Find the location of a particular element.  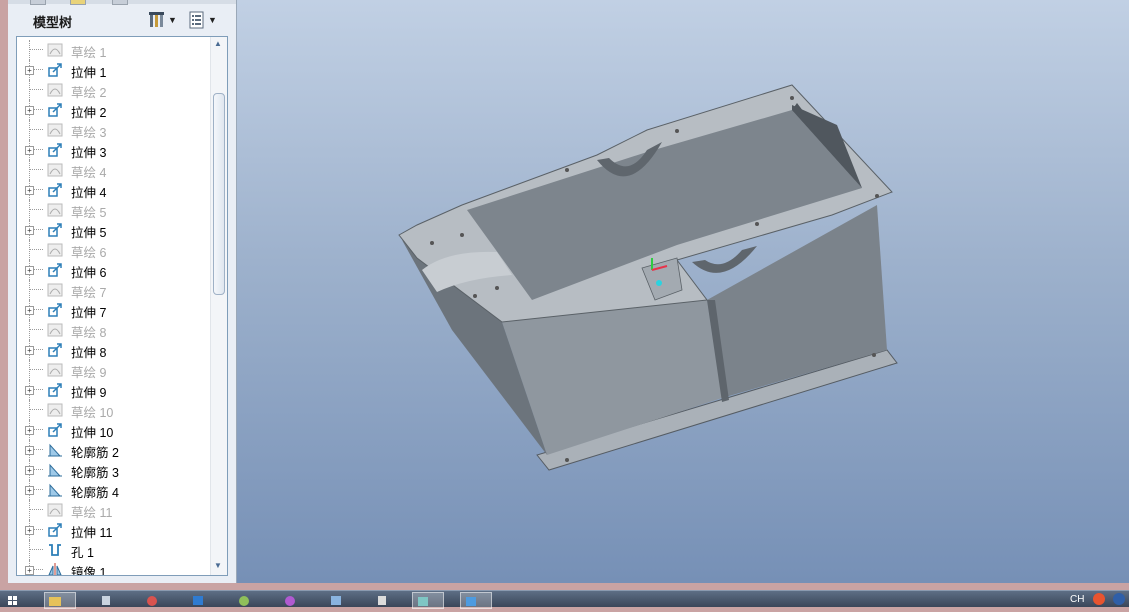

start-button is located at coordinates (21, 599).